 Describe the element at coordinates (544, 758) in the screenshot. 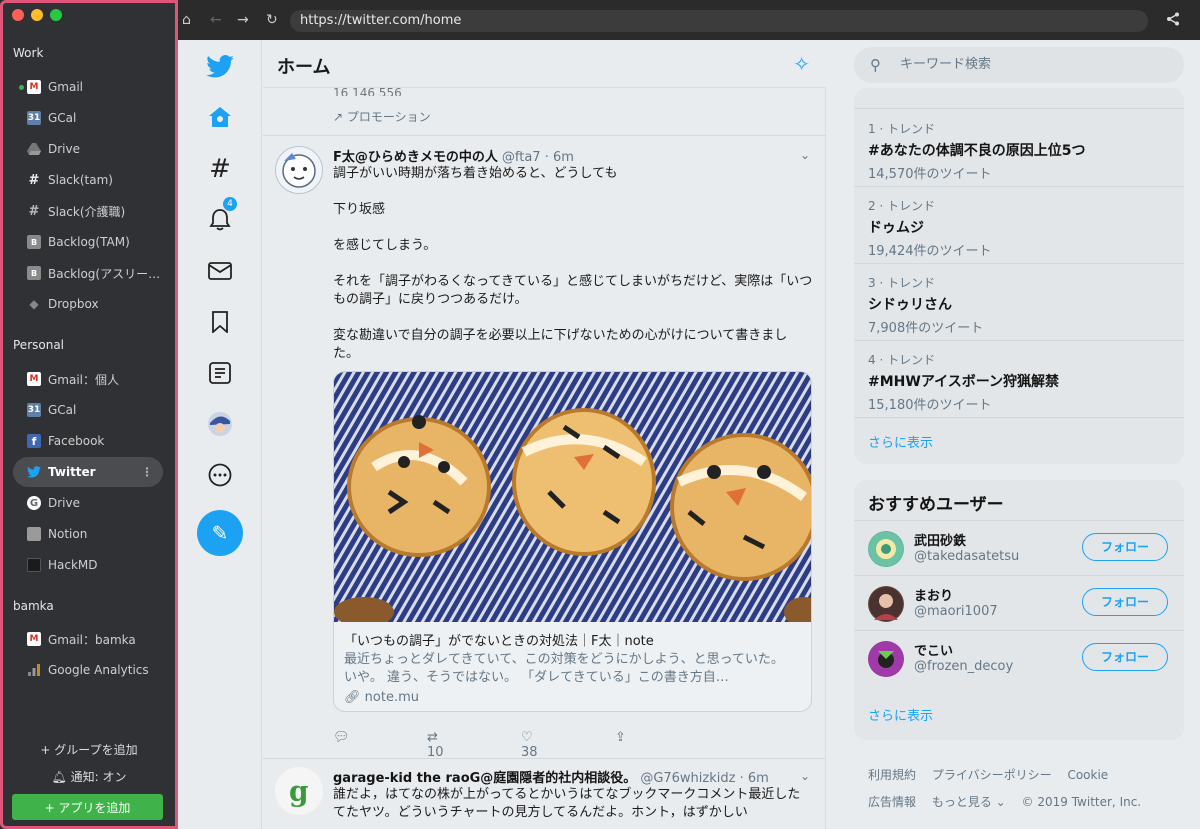

I see `divider` at that location.